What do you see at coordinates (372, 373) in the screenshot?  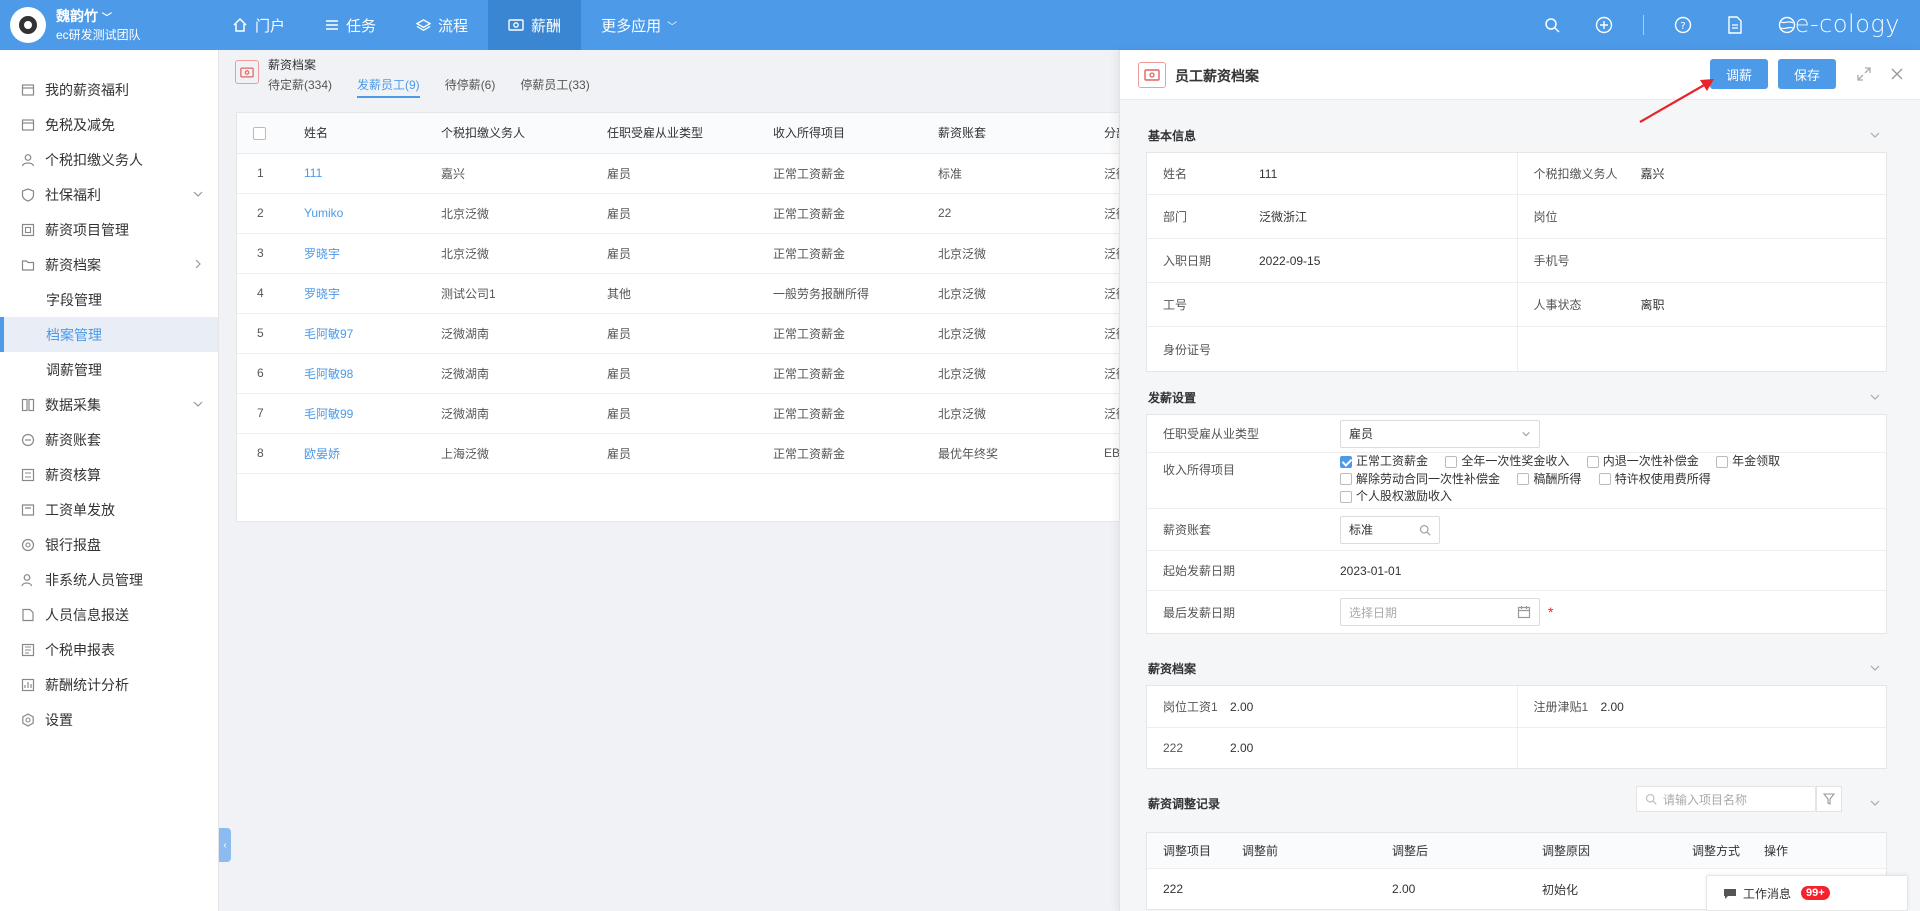 I see `employee-name-link: 毛阿敏98` at bounding box center [372, 373].